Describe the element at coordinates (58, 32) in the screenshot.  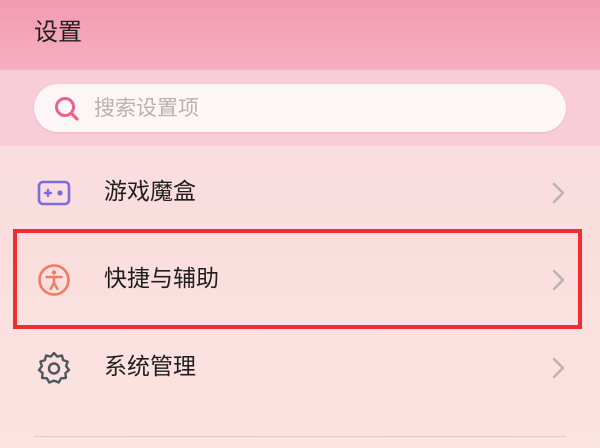
I see `page-title: 设置` at that location.